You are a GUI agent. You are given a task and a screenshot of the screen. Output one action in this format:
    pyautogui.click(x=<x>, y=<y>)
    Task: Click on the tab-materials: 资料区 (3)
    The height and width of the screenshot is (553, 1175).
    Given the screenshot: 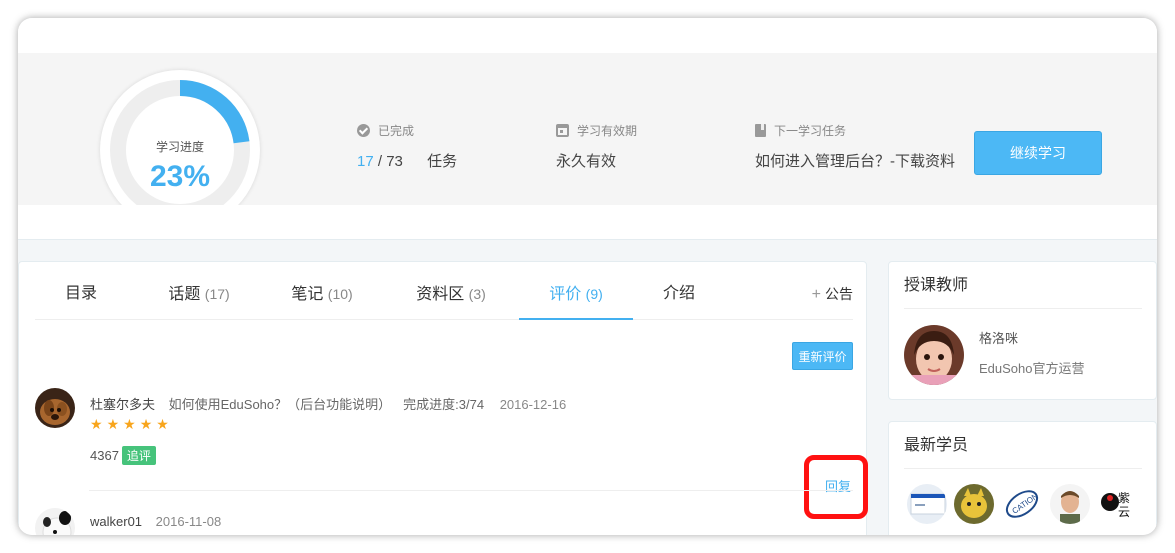 What is the action you would take?
    pyautogui.click(x=451, y=291)
    